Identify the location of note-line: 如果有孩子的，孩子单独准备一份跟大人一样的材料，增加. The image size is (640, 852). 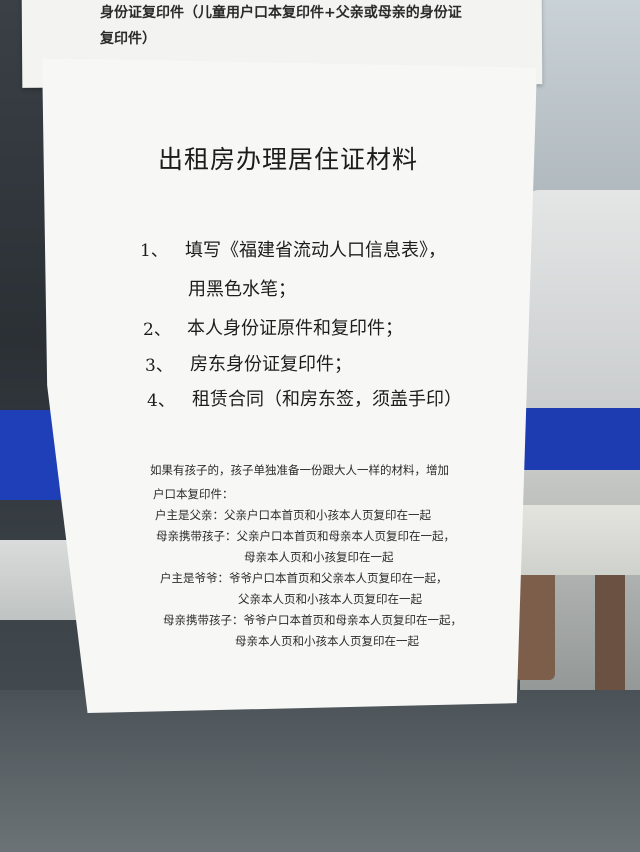
(299, 470).